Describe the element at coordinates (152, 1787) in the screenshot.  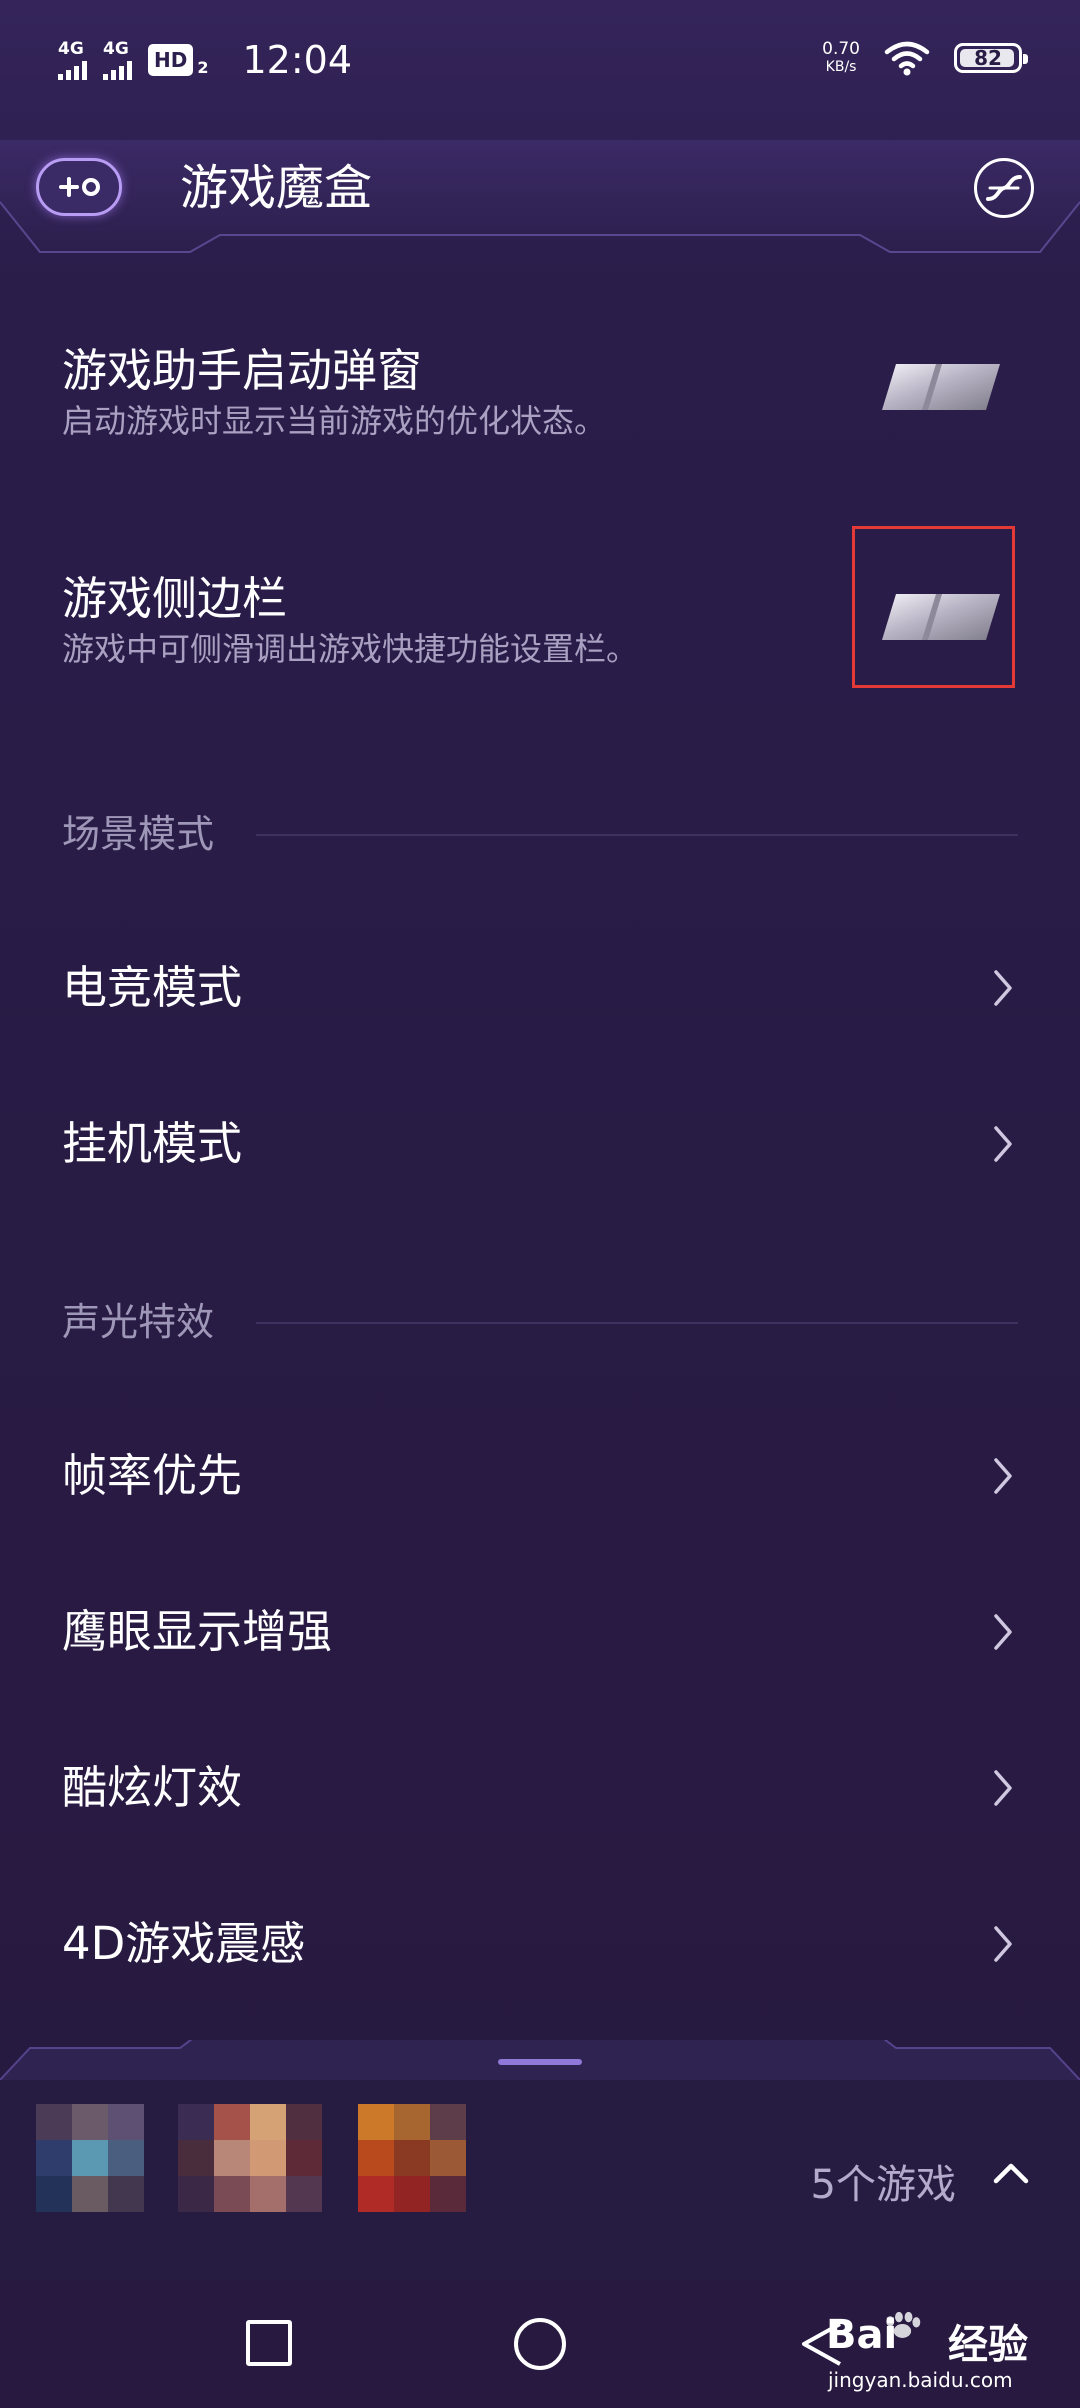
I see `menu-label: 酷炫灯效` at that location.